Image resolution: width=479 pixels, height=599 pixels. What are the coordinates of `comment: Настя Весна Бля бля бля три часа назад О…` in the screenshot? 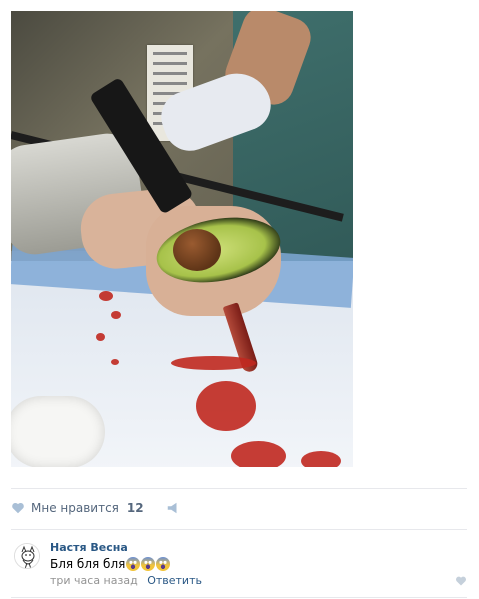 It's located at (241, 565).